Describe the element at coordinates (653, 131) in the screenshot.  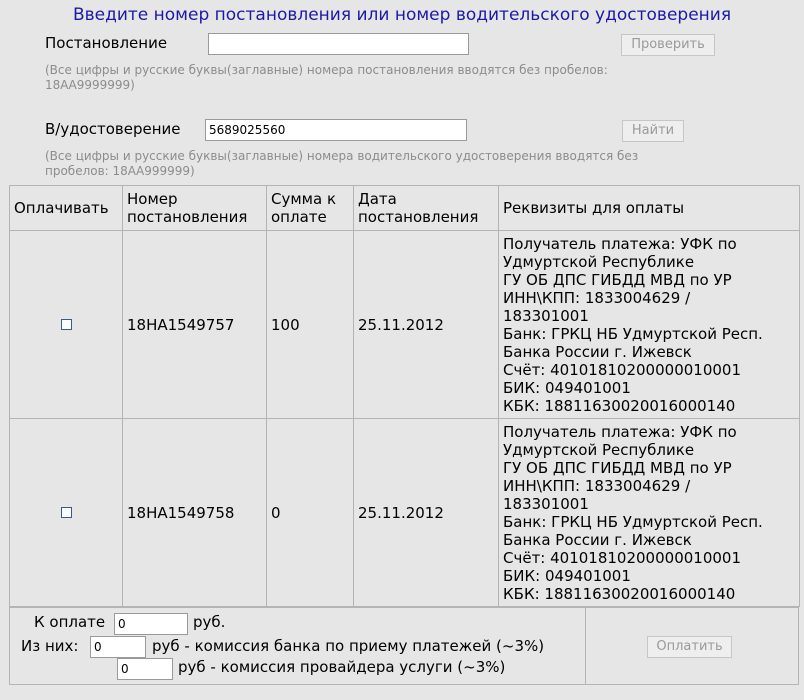
I see `find-button: Найти` at that location.